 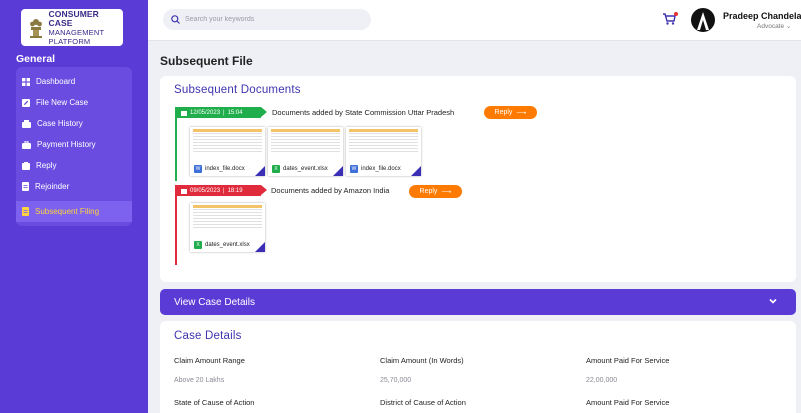 What do you see at coordinates (206, 61) in the screenshot?
I see `page-title: Subsequent File` at bounding box center [206, 61].